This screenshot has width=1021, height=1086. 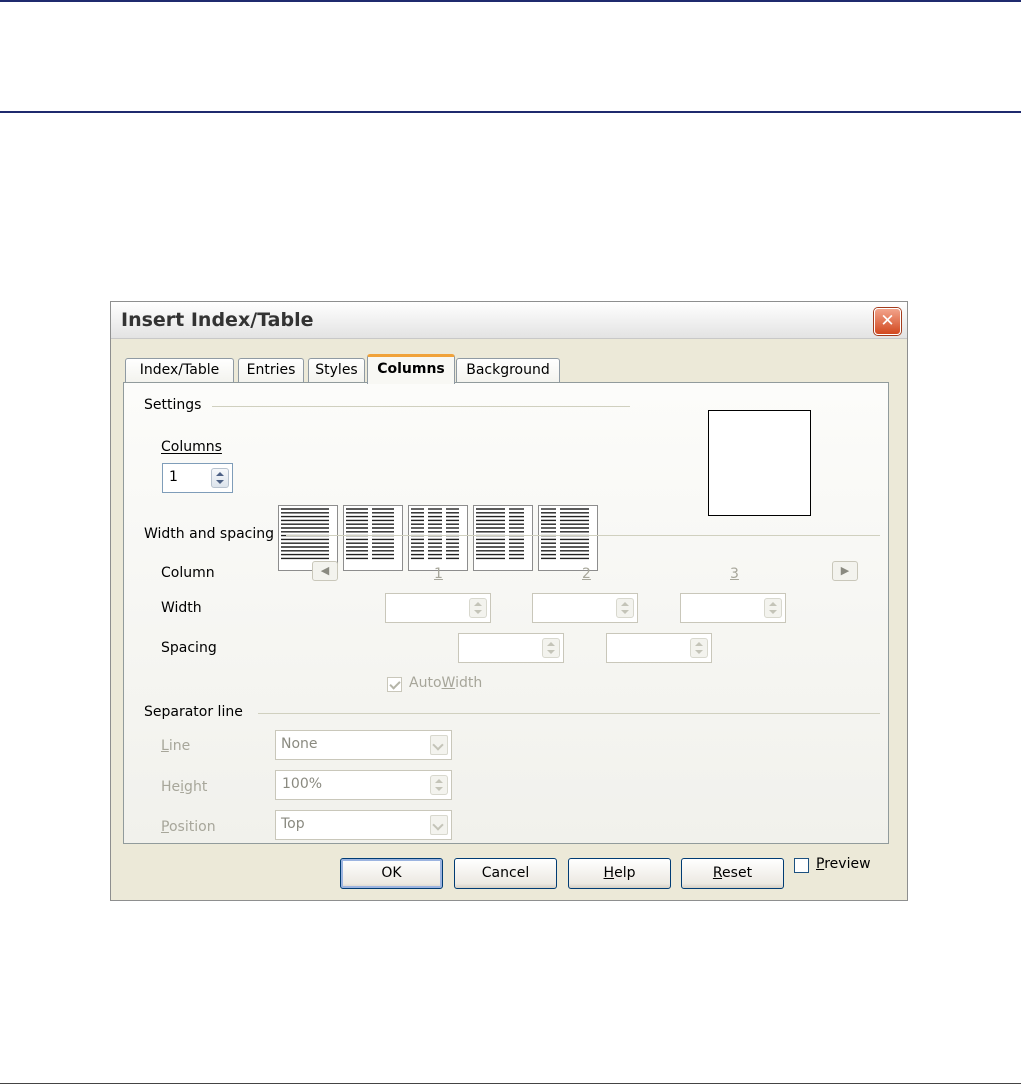 I want to click on column-number-1: 1, so click(x=438, y=574).